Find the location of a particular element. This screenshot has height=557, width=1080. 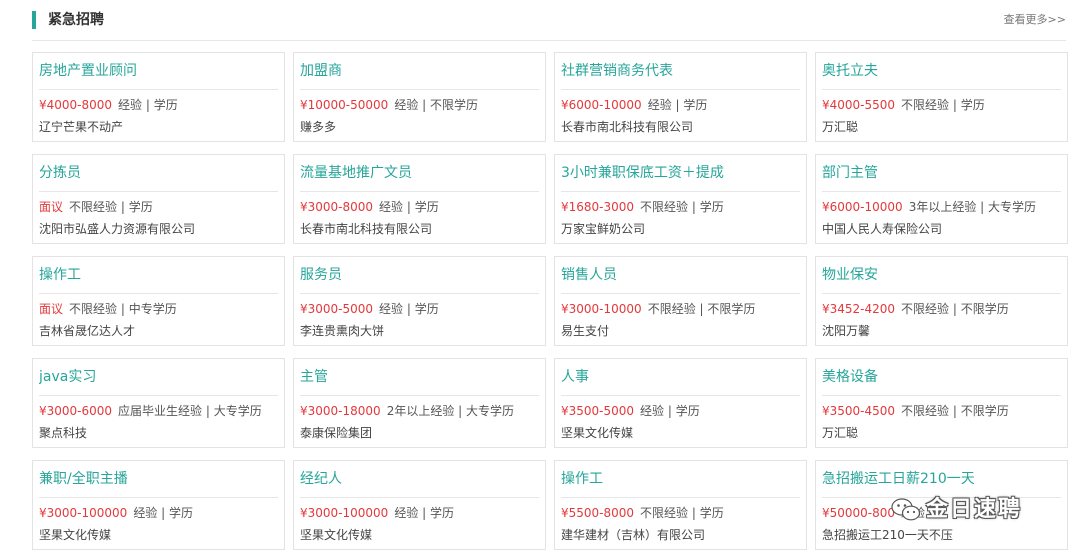

job-card: 物业保安 ¥3452-4200 不限经验 | 不限学历 沈阳万馨 is located at coordinates (941, 301).